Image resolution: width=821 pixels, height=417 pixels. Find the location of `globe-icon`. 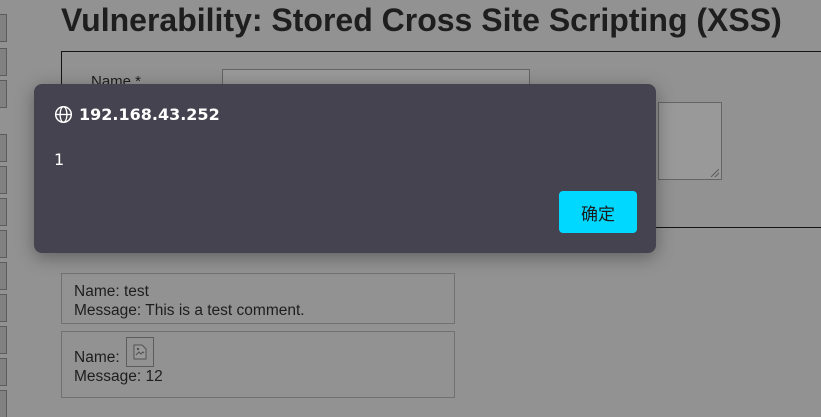

globe-icon is located at coordinates (63, 114).